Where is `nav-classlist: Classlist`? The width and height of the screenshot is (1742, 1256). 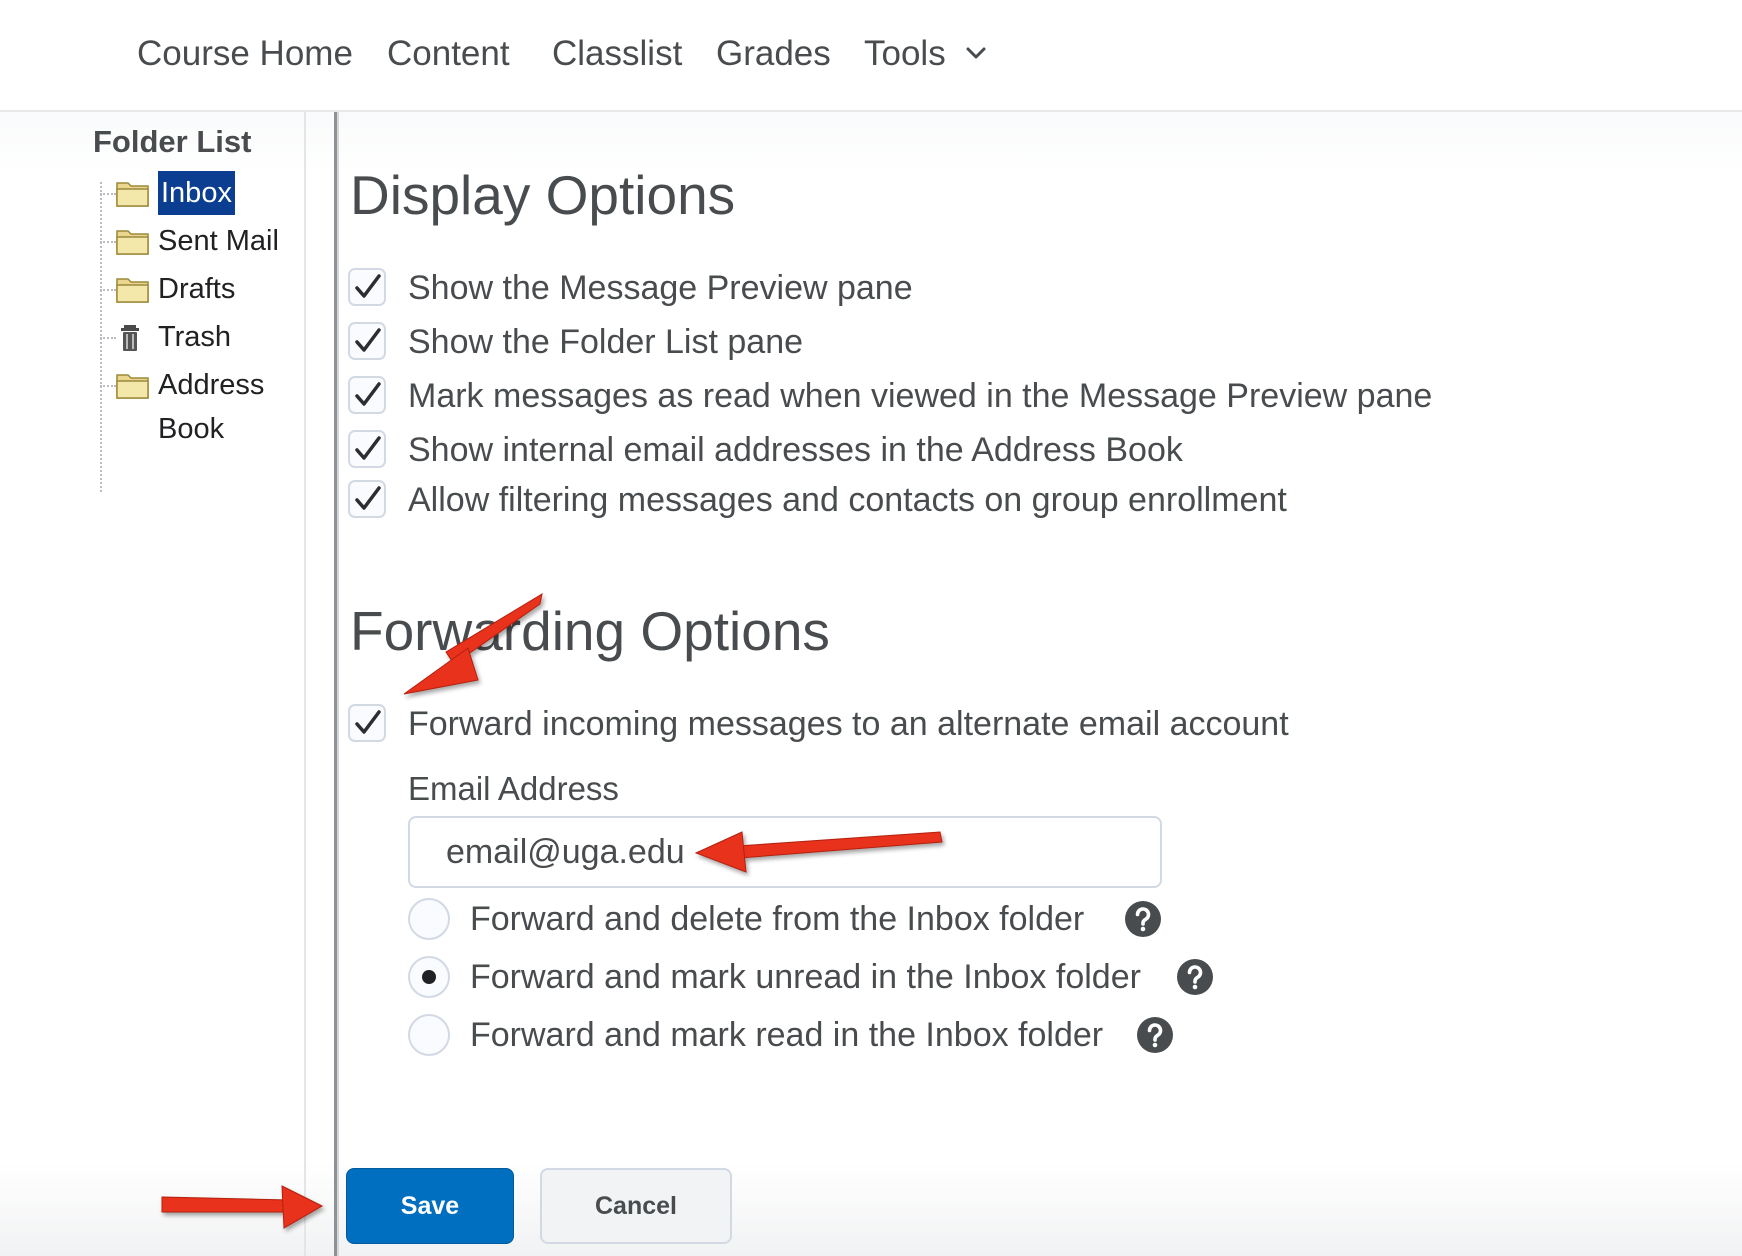
nav-classlist: Classlist is located at coordinates (617, 54).